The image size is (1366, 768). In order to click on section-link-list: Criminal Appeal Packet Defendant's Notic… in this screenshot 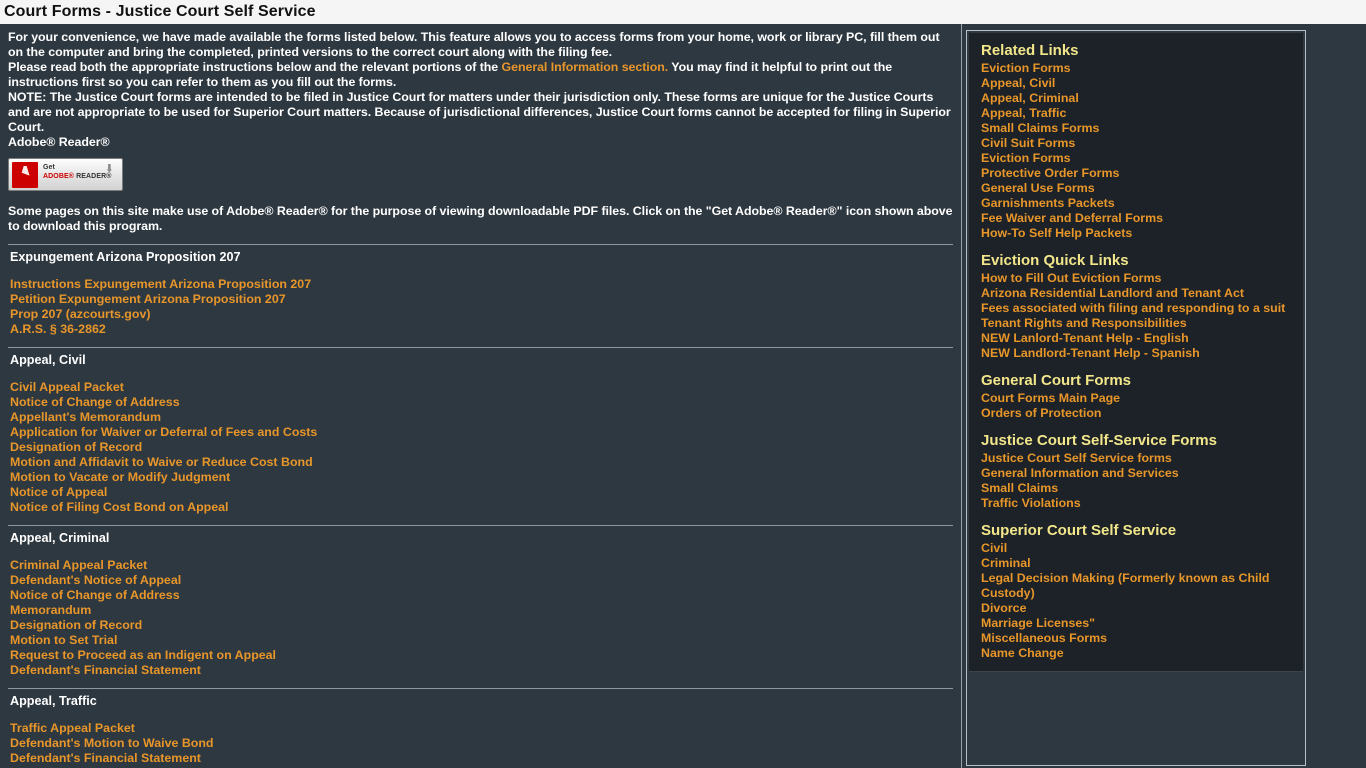, I will do `click(481, 618)`.